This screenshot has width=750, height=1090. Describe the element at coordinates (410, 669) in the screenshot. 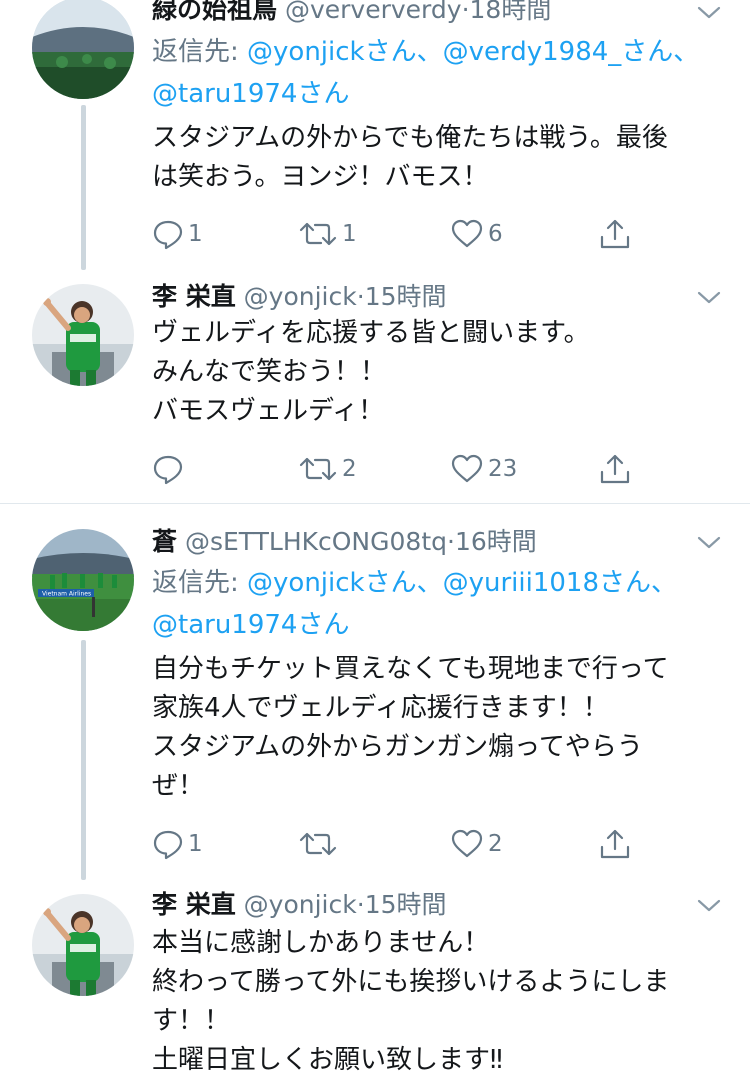

I see `text-line: 自分もチケット買えなくても現地まで行って` at that location.